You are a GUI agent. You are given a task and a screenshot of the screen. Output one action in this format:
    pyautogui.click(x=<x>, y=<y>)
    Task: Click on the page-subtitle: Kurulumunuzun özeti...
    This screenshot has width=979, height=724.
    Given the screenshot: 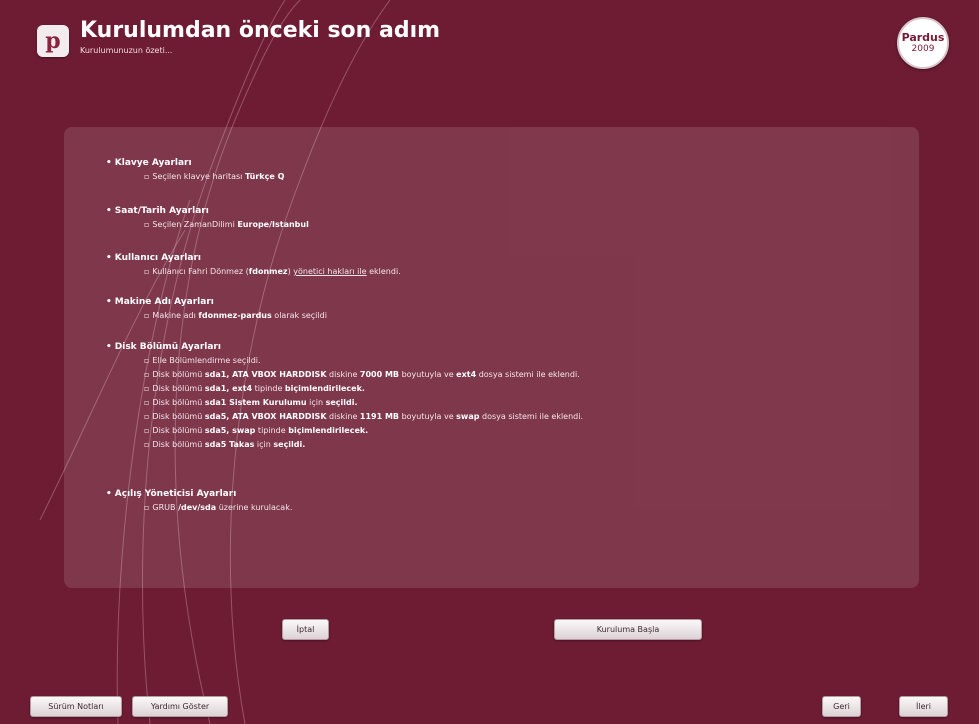 What is the action you would take?
    pyautogui.click(x=126, y=50)
    